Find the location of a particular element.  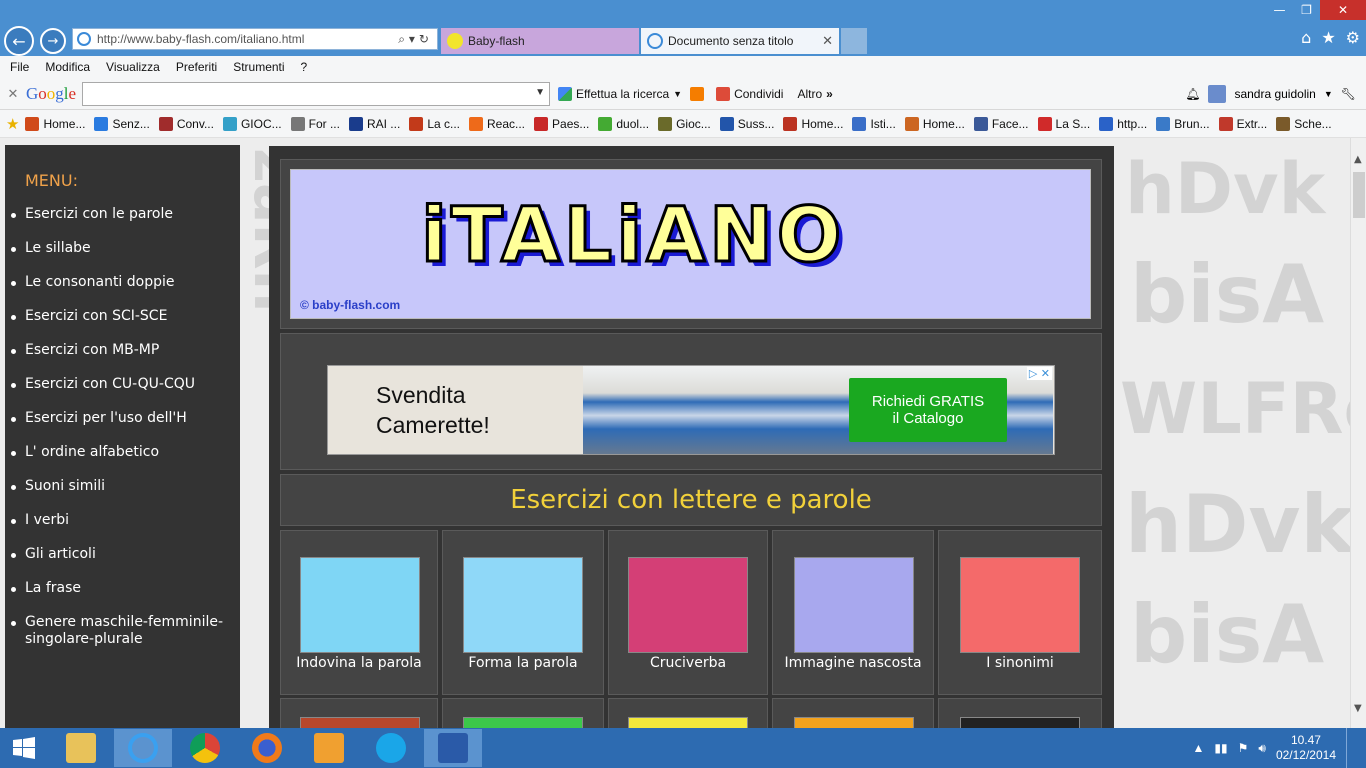

menu-item-sillabe: Le sillabe is located at coordinates (122, 257).